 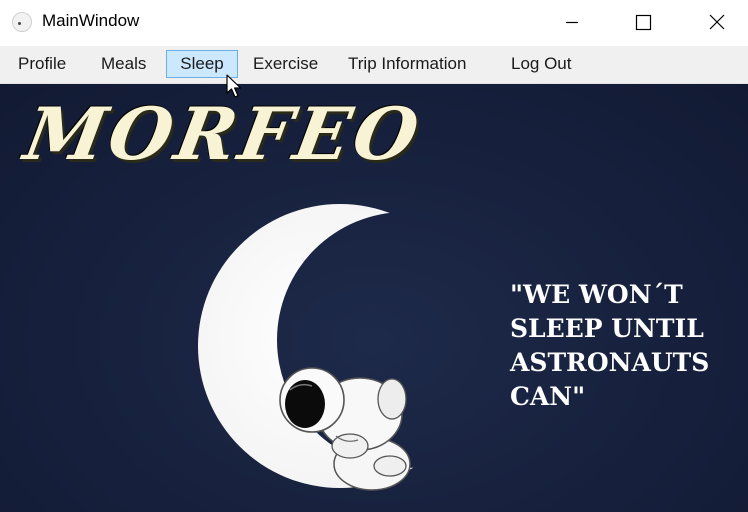 I want to click on minimize-icon, so click(x=572, y=22).